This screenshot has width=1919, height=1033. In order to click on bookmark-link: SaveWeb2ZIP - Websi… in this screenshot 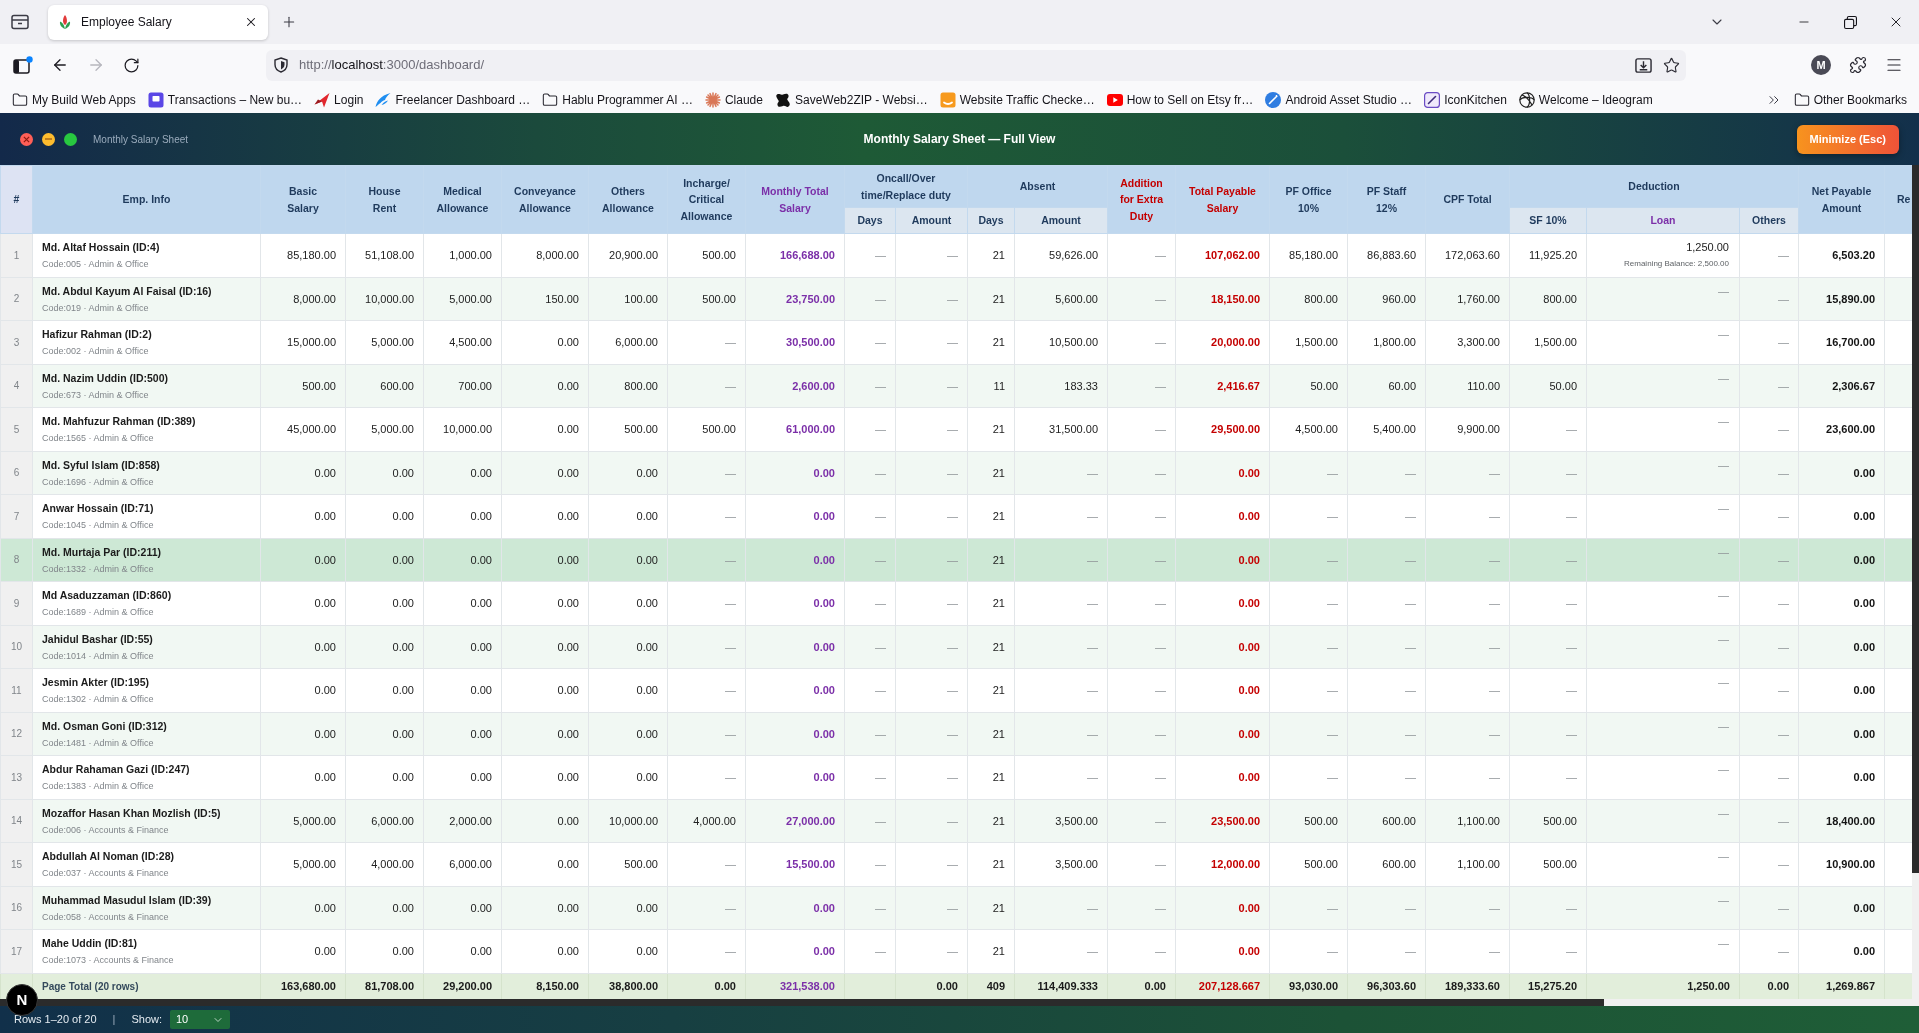, I will do `click(851, 99)`.